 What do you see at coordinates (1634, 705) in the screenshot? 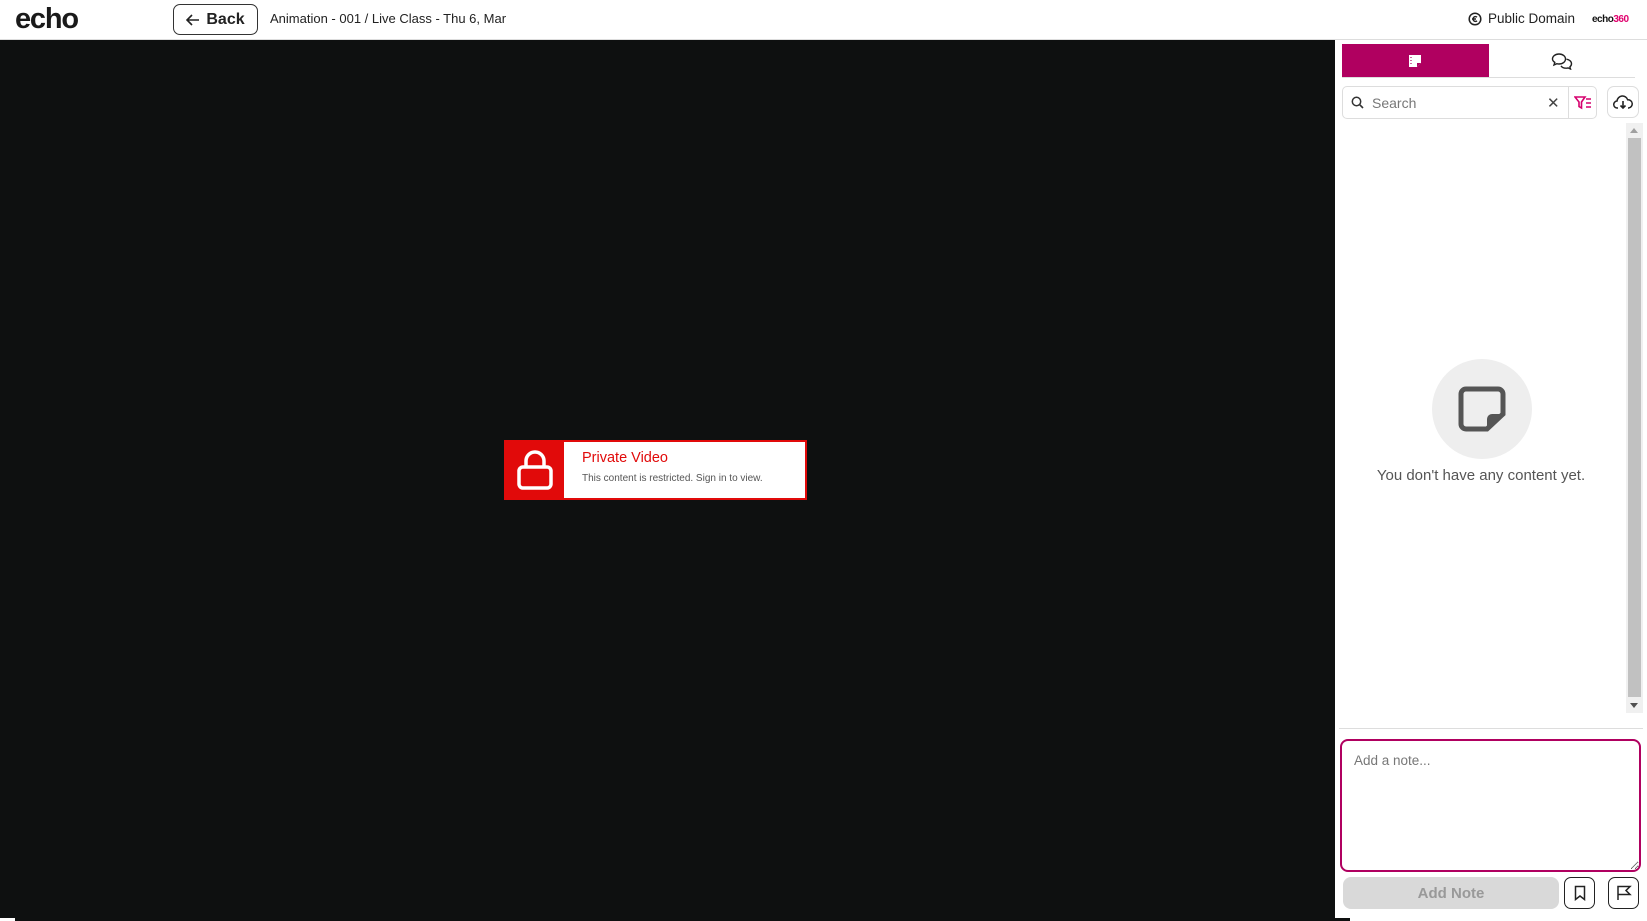
I see `scroll-down-arrow` at bounding box center [1634, 705].